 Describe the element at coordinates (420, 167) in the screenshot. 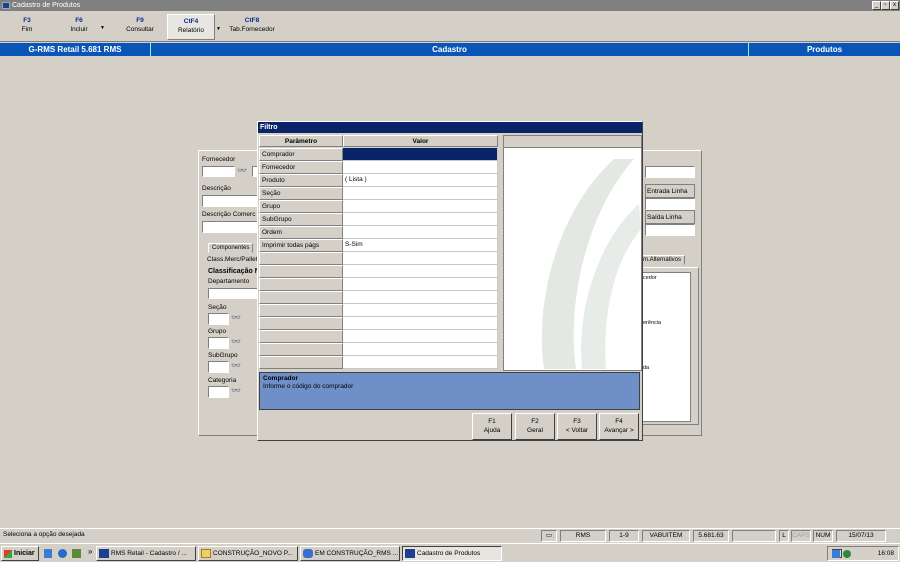

I see `valor-fornecedor-input` at that location.